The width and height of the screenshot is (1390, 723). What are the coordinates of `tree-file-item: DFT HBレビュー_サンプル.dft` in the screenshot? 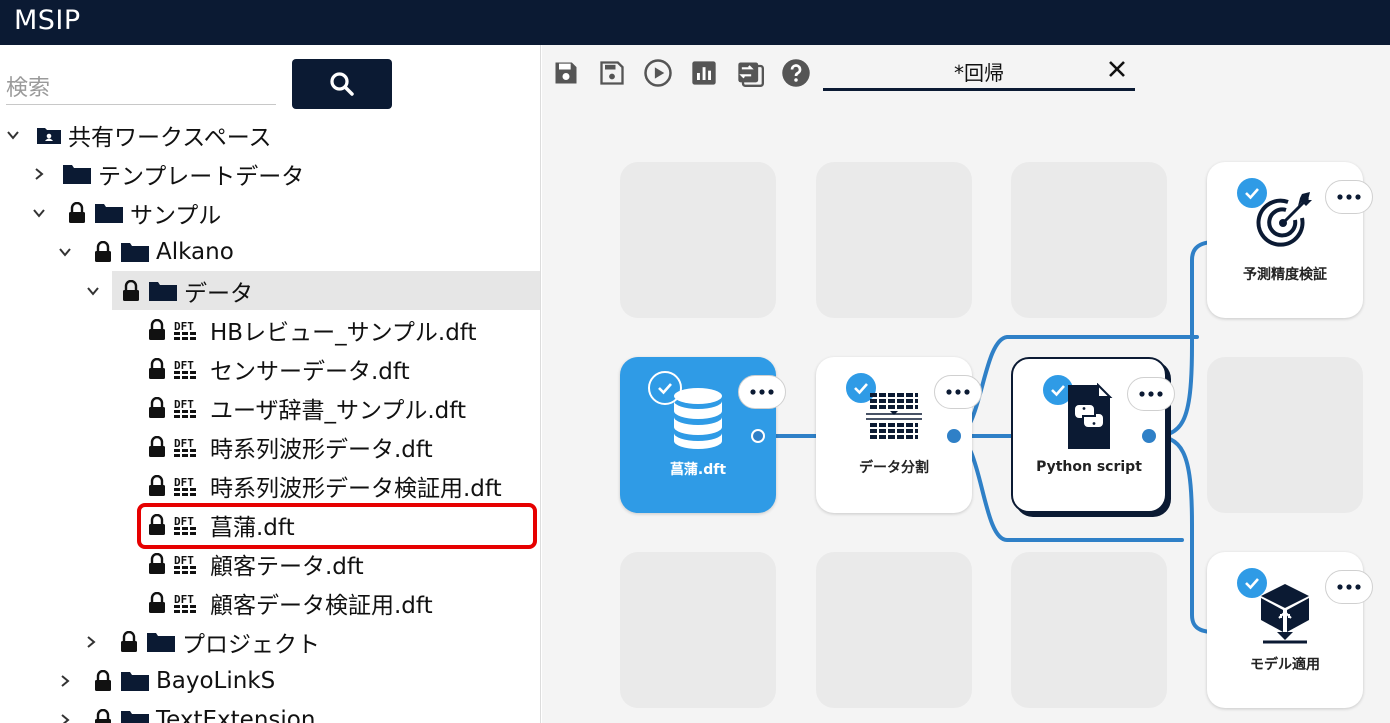 It's located at (270, 329).